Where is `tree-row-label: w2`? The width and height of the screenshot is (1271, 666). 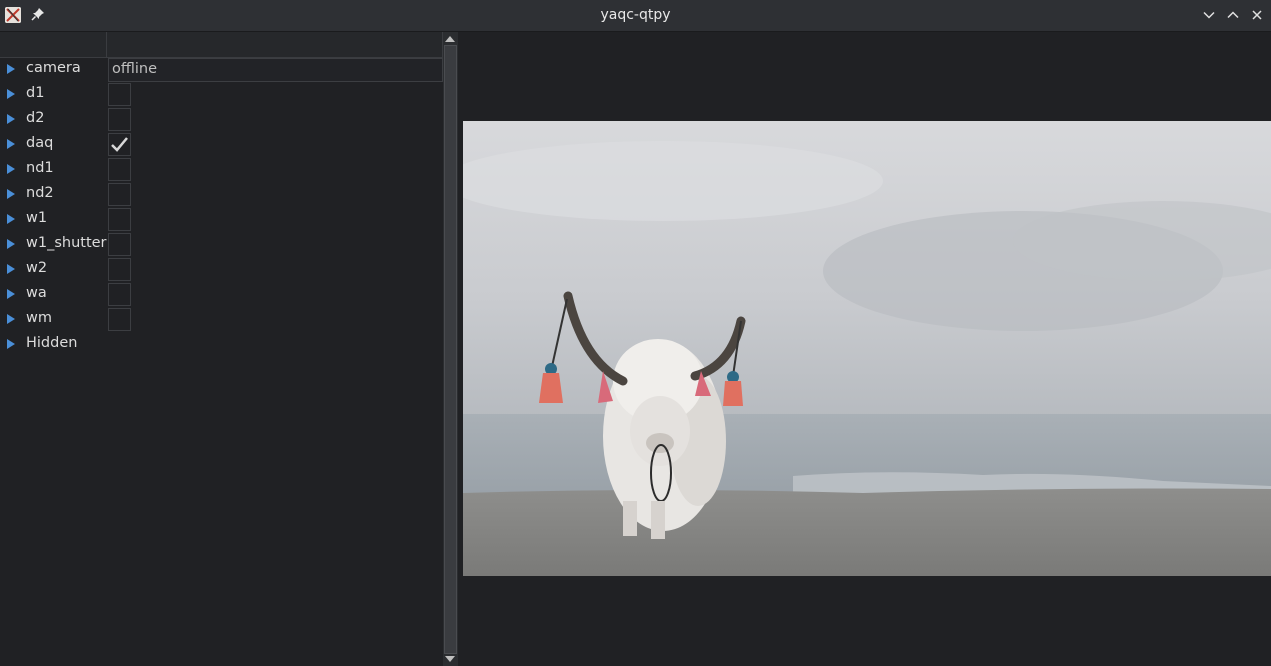
tree-row-label: w2 is located at coordinates (37, 268).